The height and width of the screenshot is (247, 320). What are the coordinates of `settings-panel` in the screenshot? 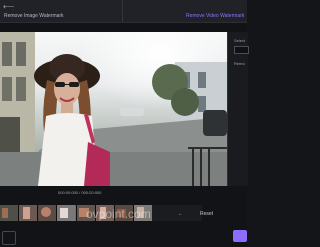 It's located at (237, 109).